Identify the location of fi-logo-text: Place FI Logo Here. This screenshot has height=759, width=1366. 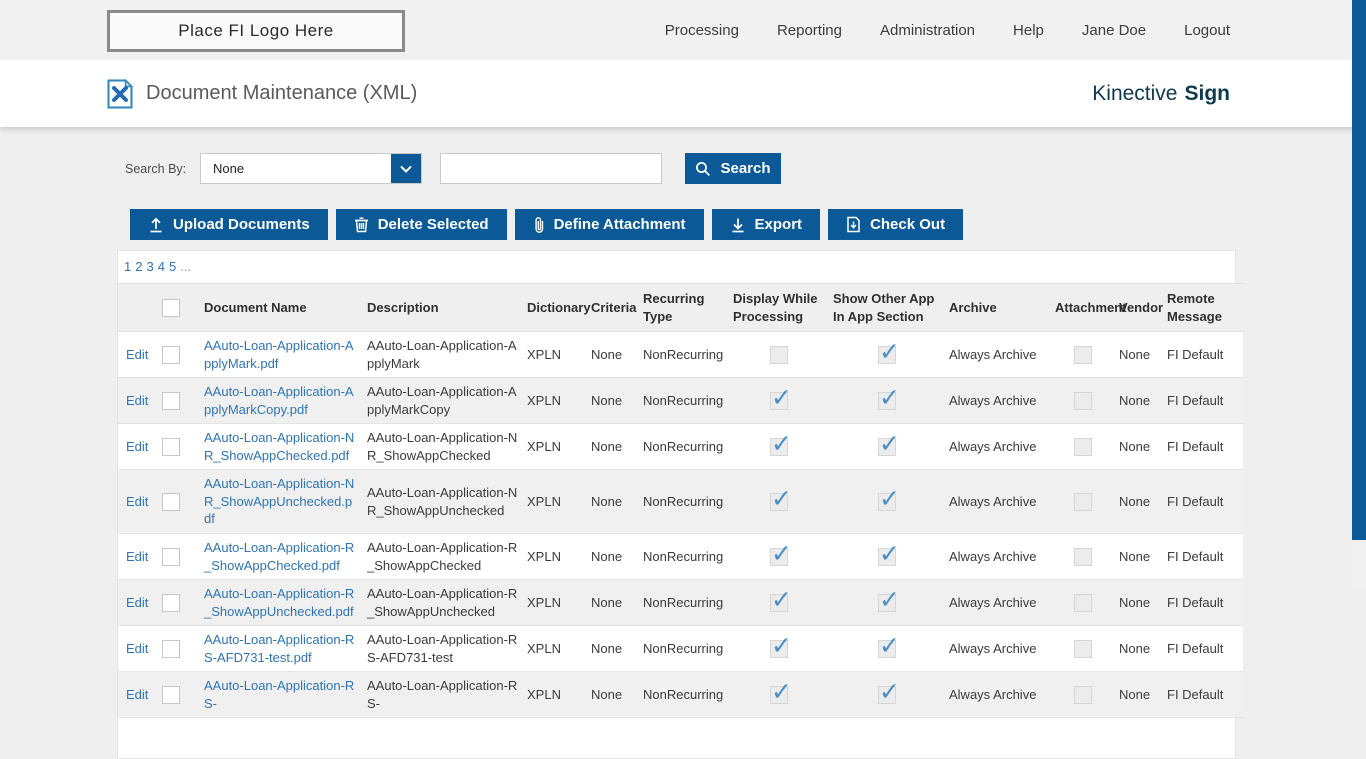
(256, 30).